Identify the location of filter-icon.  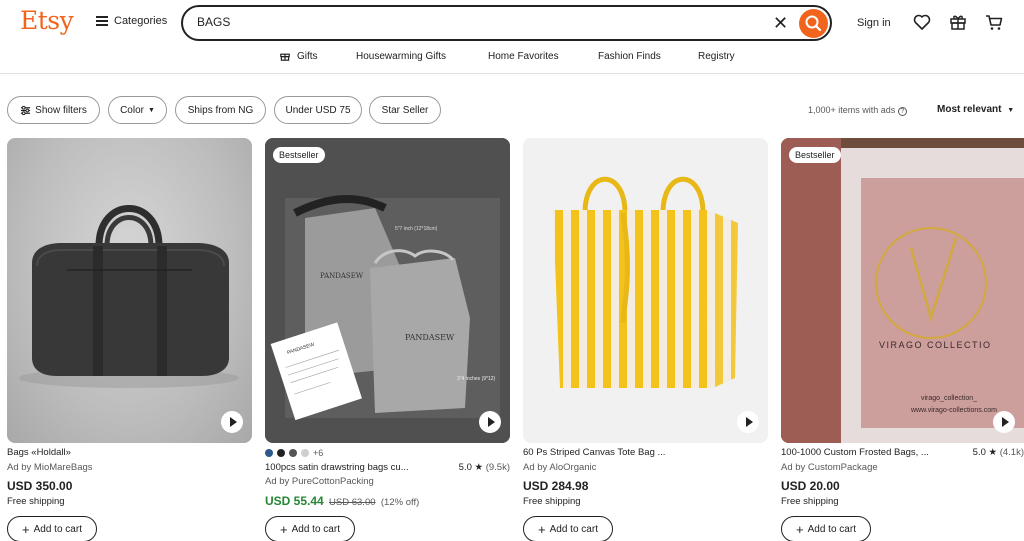
(26, 110).